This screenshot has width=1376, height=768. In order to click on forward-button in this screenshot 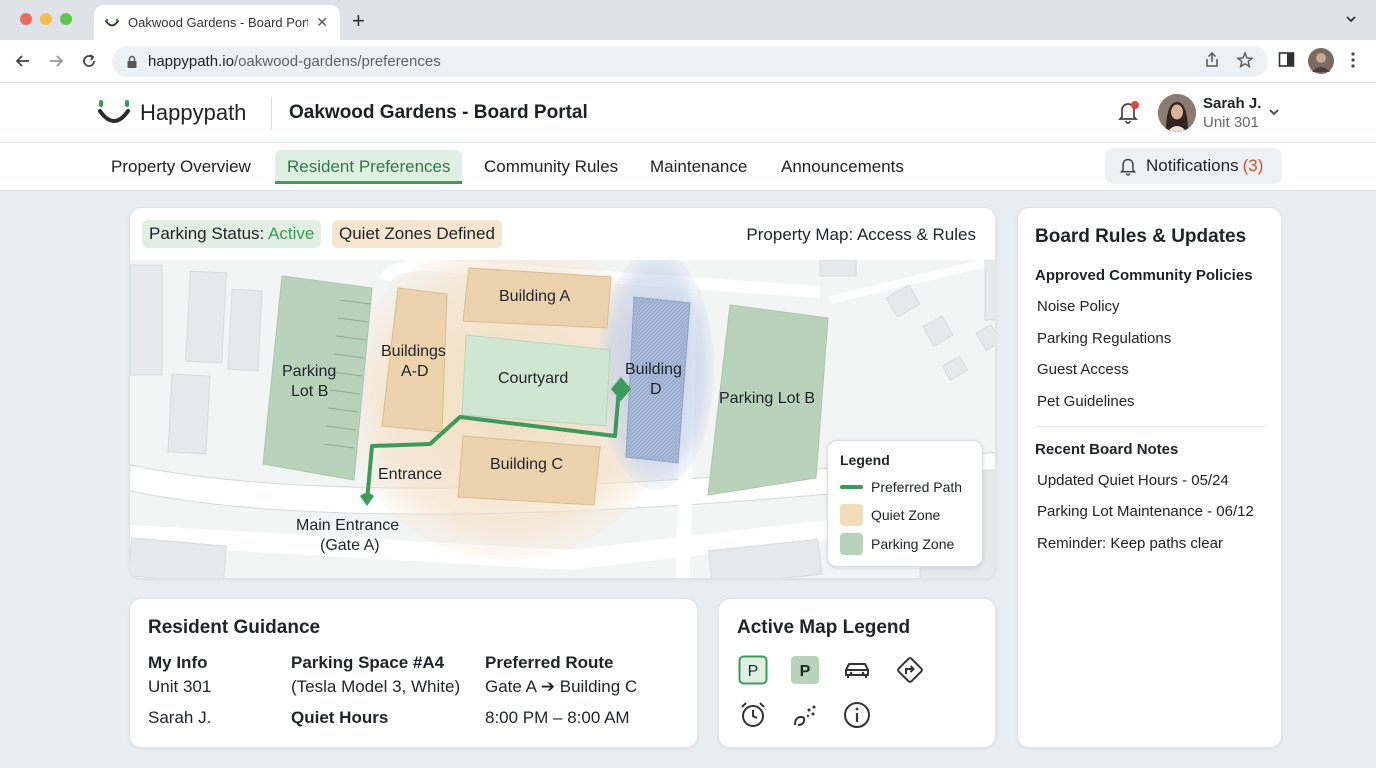, I will do `click(56, 61)`.